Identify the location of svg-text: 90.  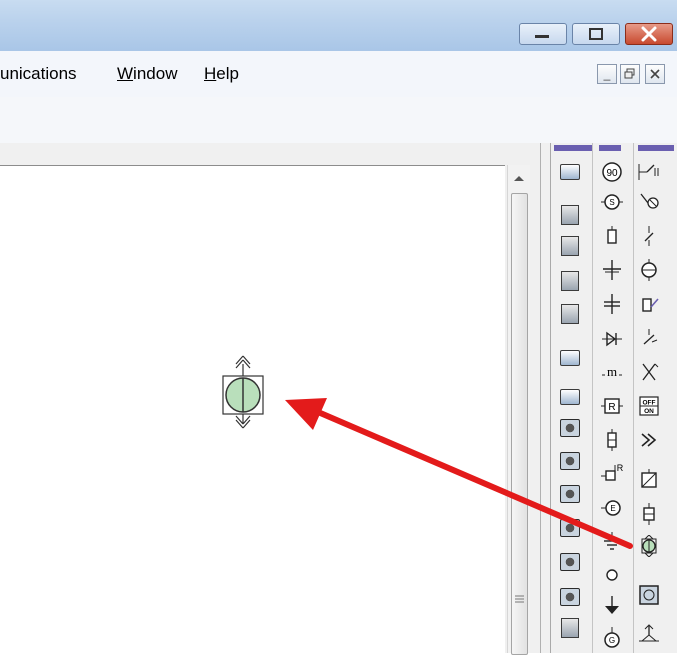
(612, 173).